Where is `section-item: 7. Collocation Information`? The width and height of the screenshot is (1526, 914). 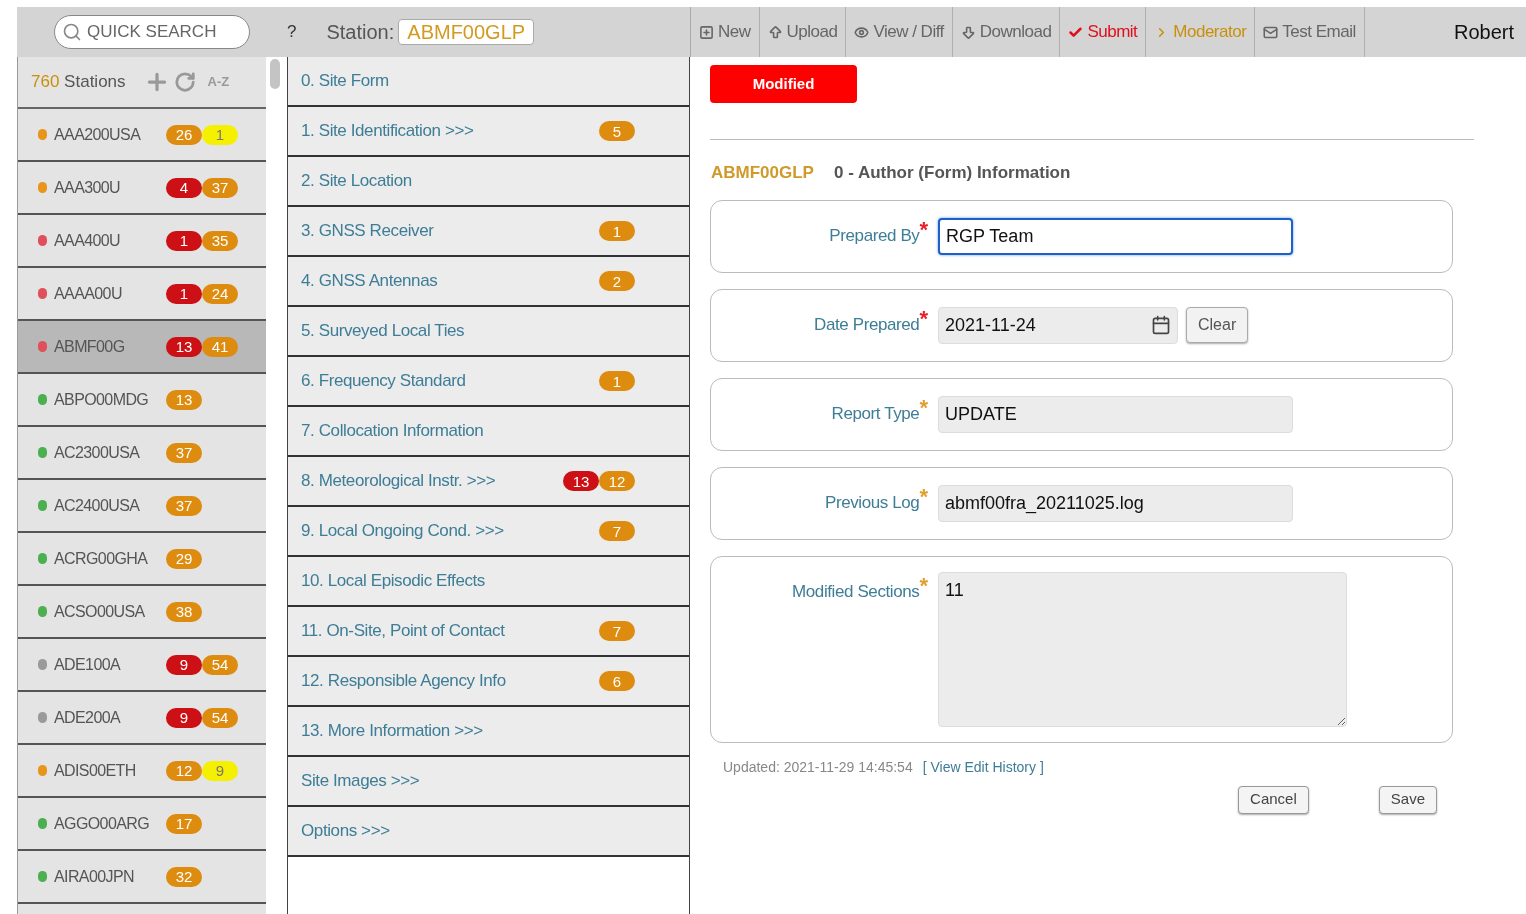
section-item: 7. Collocation Information is located at coordinates (488, 432).